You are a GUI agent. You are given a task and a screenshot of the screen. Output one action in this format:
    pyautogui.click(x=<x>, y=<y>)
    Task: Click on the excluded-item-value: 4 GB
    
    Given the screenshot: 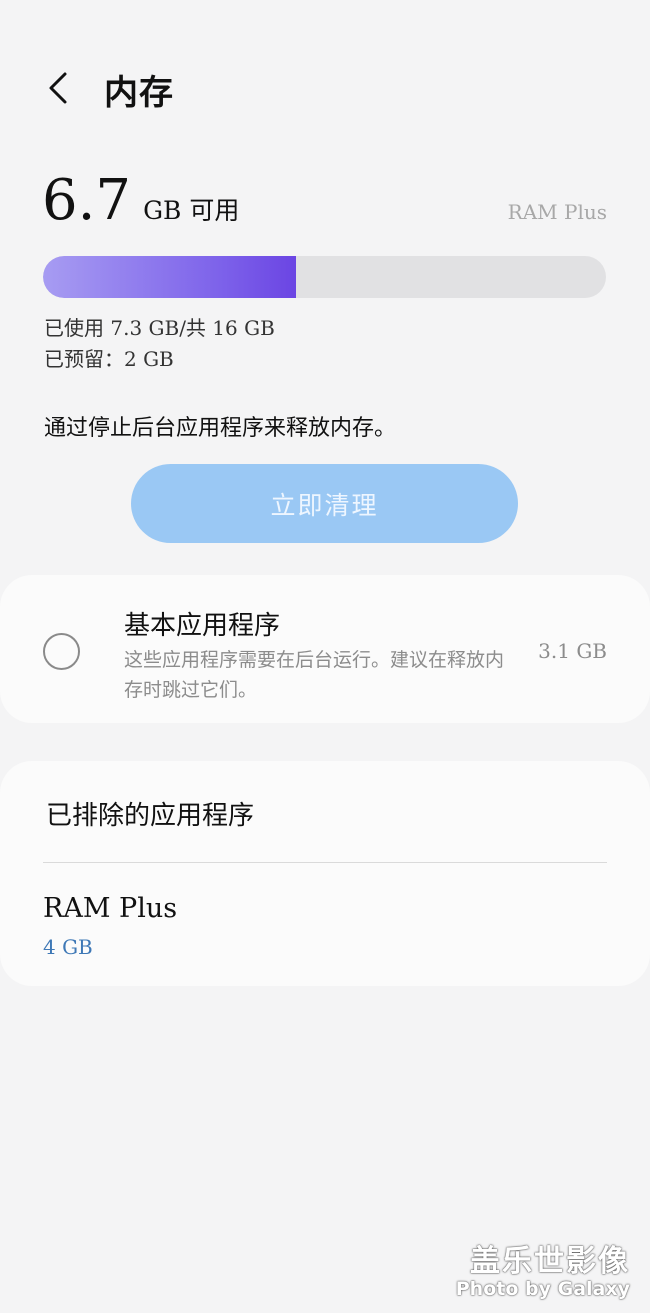 What is the action you would take?
    pyautogui.click(x=68, y=947)
    